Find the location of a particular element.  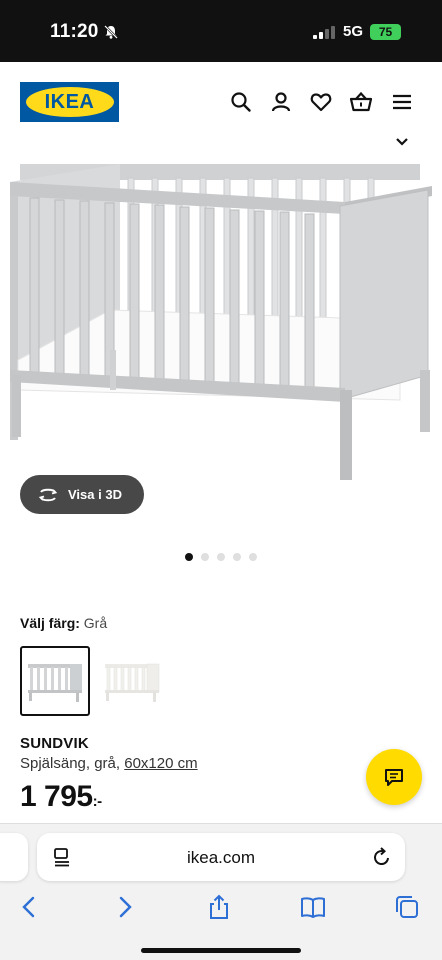

share-icon is located at coordinates (219, 907).